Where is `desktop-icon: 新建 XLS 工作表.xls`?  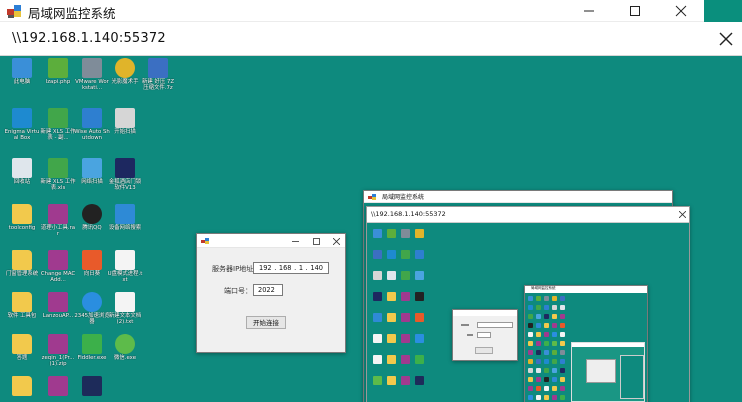 desktop-icon: 新建 XLS 工作表.xls is located at coordinates (58, 180).